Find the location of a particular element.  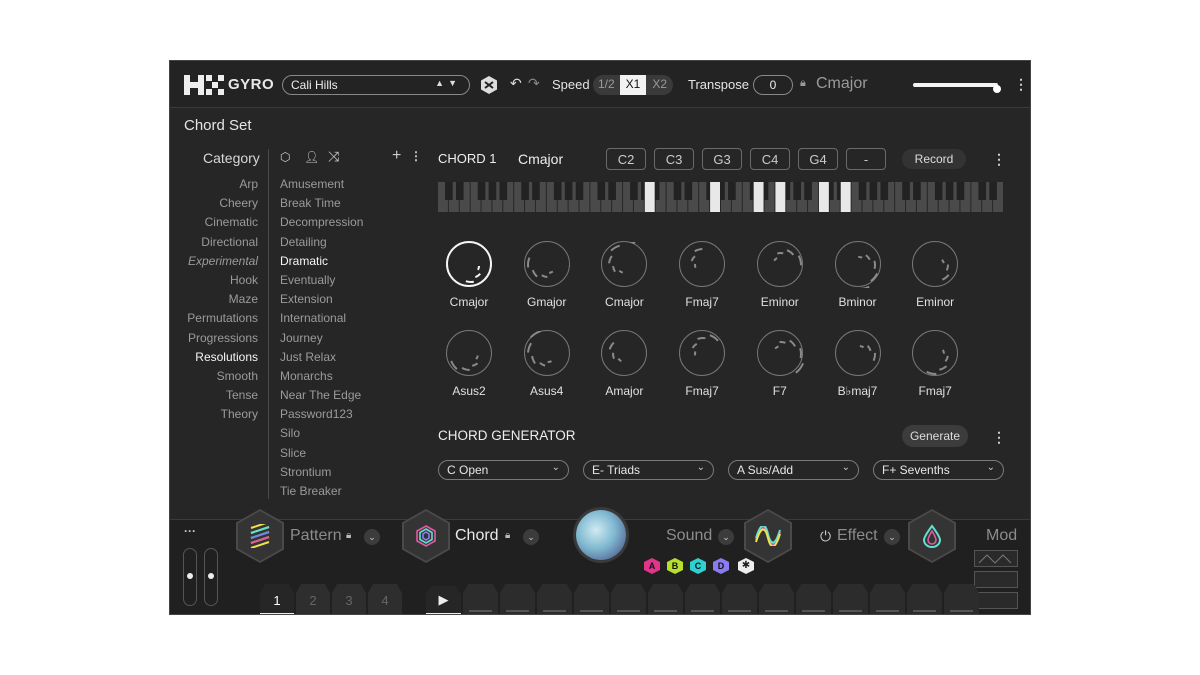

speed-option-x2: X2 is located at coordinates (659, 85).